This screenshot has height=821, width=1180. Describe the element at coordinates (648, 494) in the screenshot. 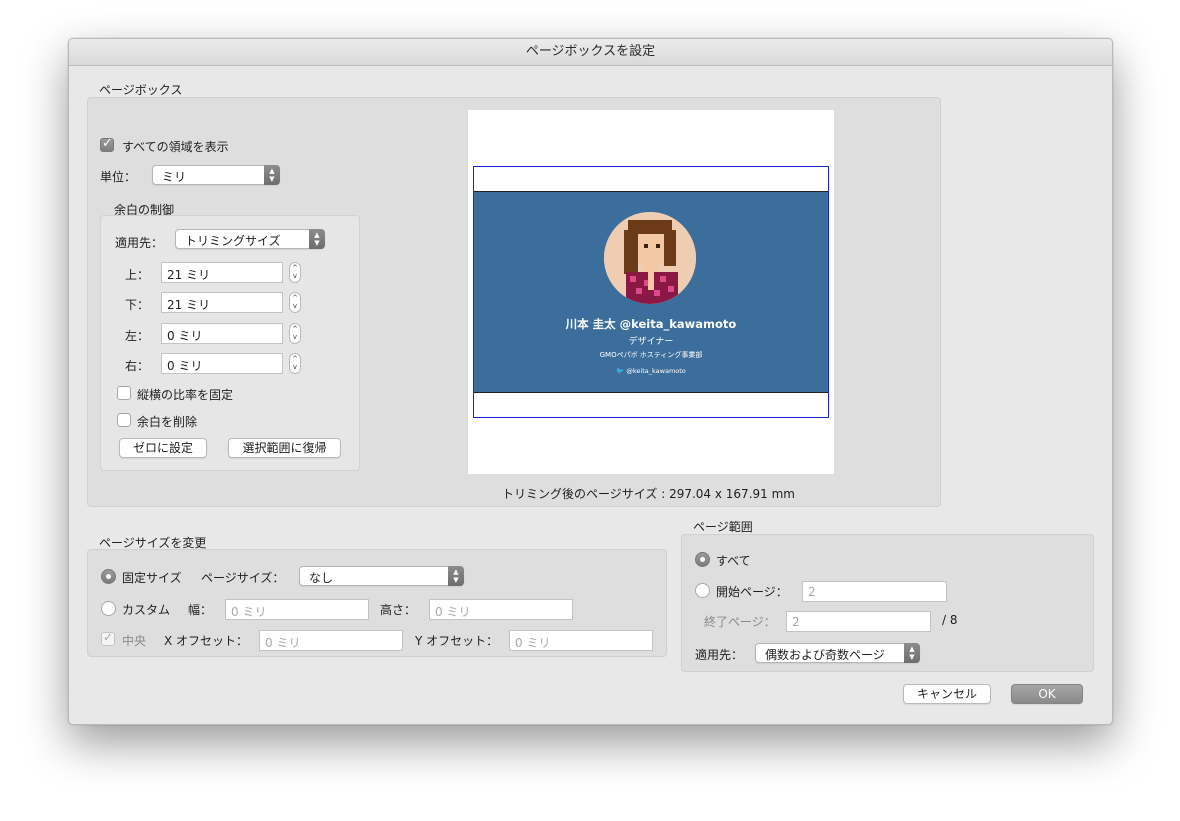

I see `cropped-page-size: トリミング後のページサイズ : 297.04 x 167.91 mm` at that location.